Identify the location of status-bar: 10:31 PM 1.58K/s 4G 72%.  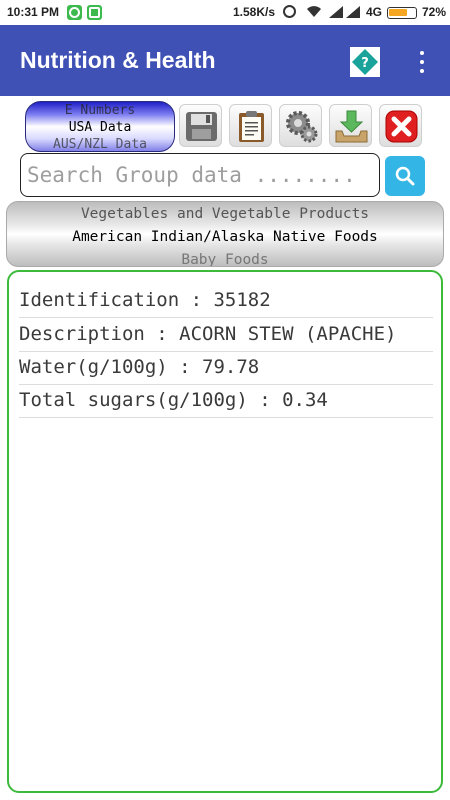
(225, 12).